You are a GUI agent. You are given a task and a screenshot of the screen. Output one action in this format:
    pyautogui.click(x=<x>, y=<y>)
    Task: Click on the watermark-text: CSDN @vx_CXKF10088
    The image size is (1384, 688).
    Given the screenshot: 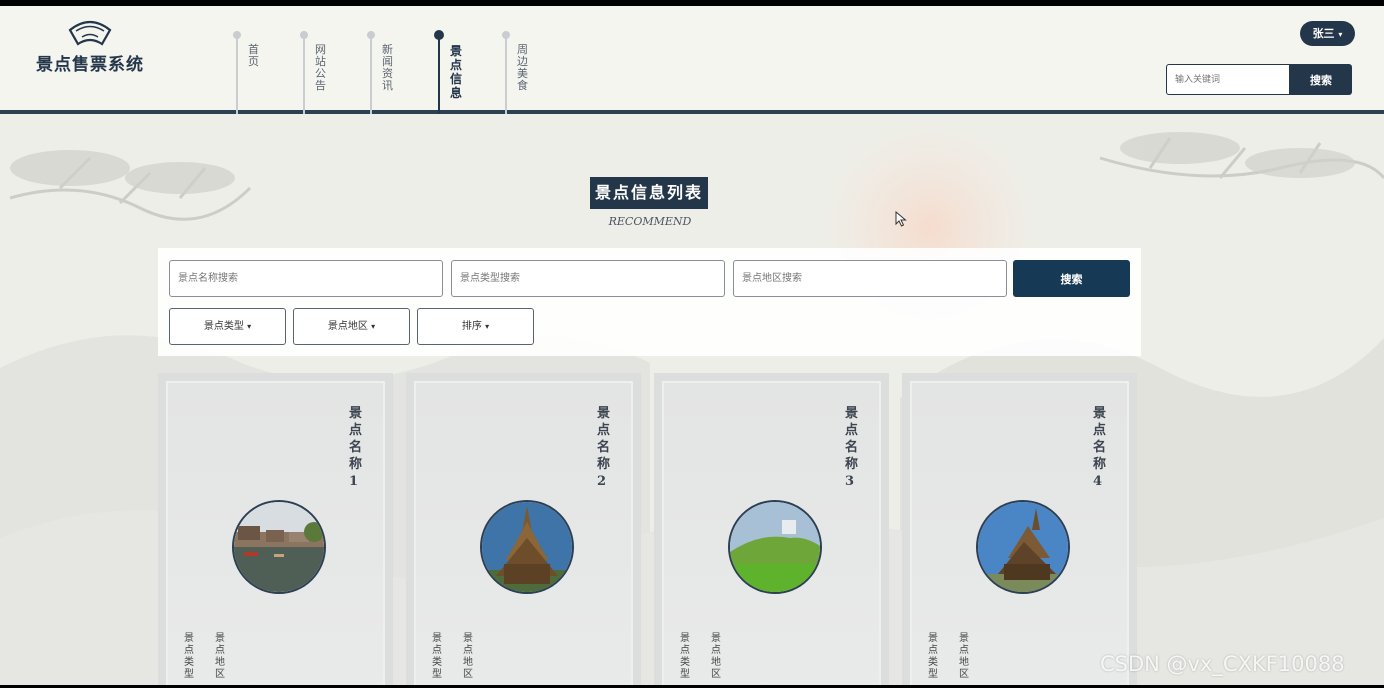 What is the action you would take?
    pyautogui.click(x=1222, y=664)
    